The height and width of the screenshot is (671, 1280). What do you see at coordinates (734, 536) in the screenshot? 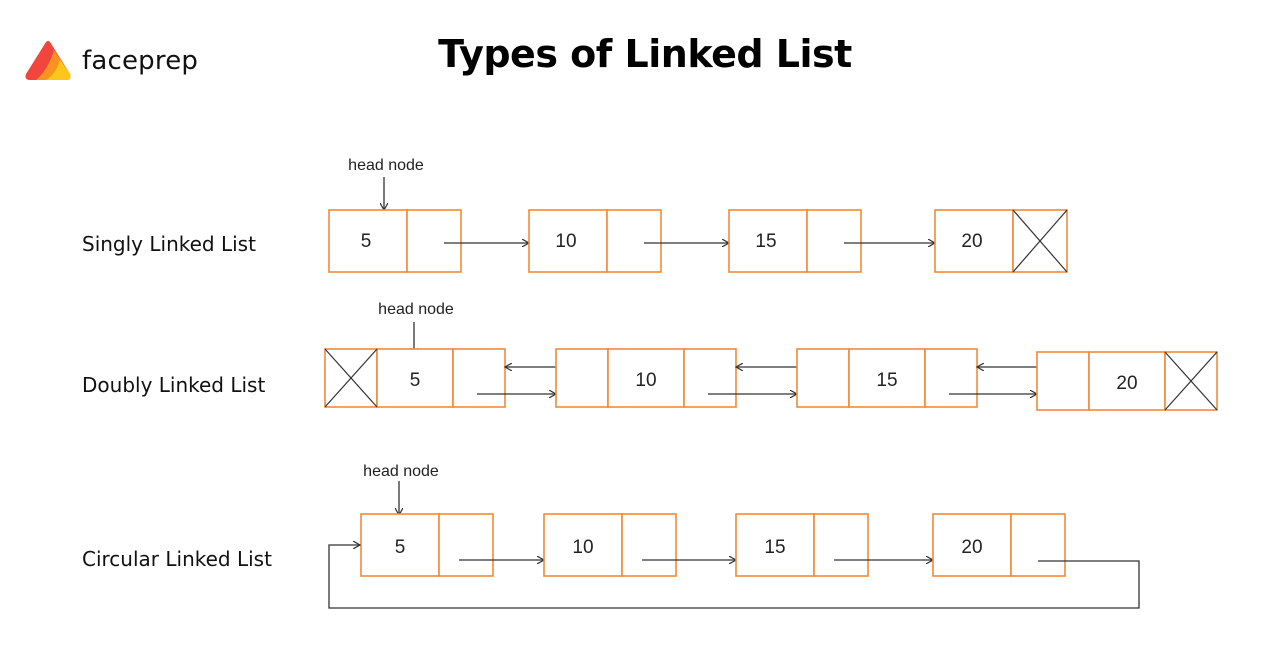
I see `circular-linked-list: head node 5 10 15 20` at bounding box center [734, 536].